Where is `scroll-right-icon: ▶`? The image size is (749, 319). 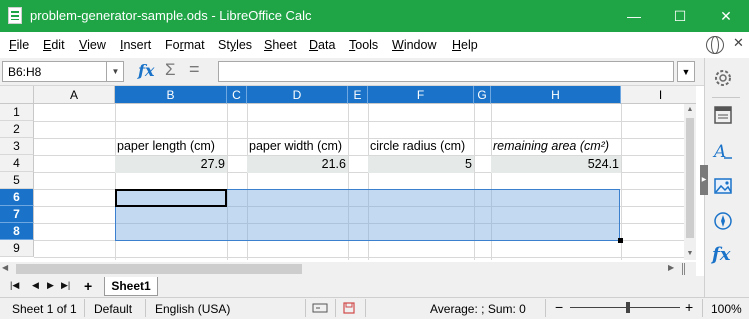
scroll-right-icon: ▶ is located at coordinates (671, 267).